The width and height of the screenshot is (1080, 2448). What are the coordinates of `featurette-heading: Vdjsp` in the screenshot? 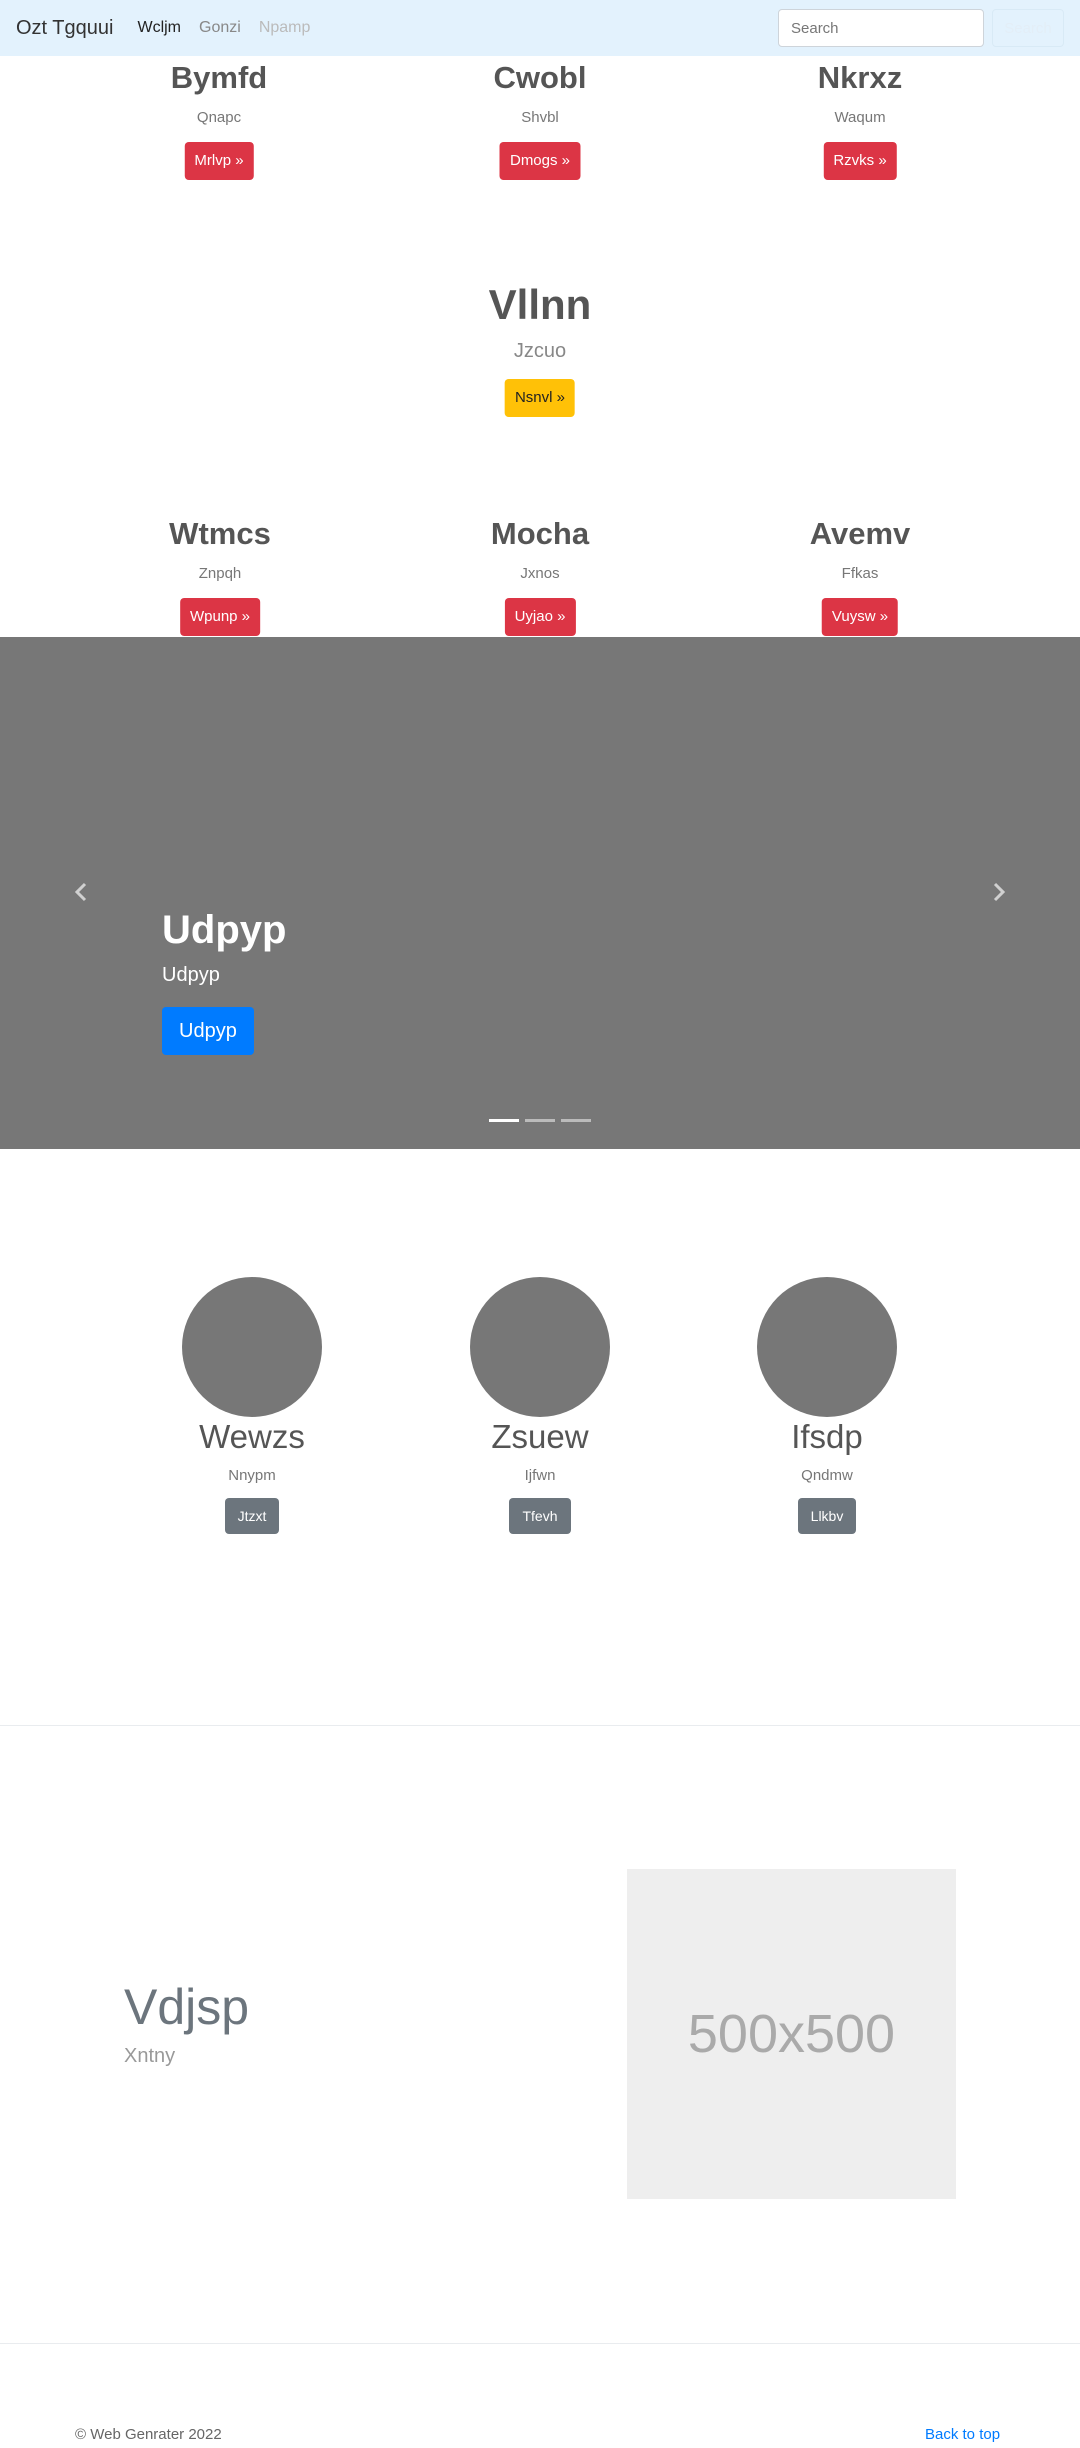 It's located at (187, 2007).